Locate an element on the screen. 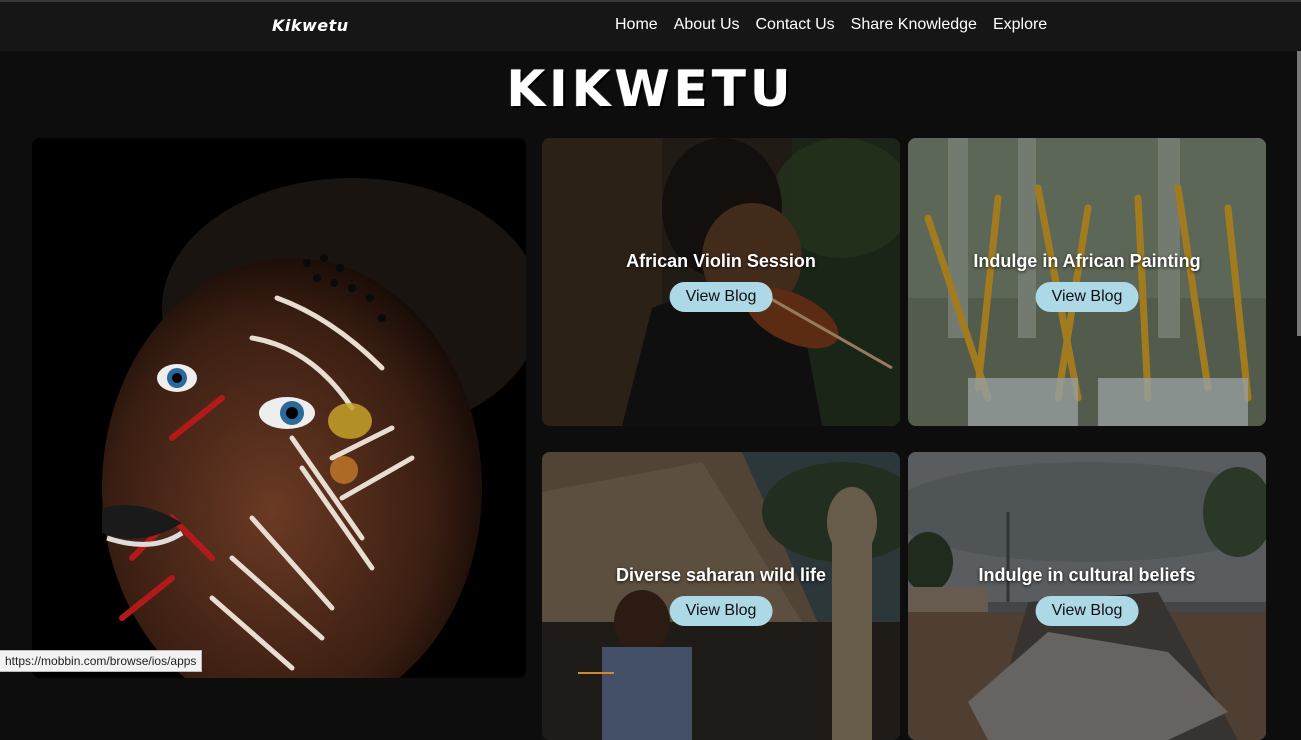  hero-title: KIKWETU is located at coordinates (650, 89).